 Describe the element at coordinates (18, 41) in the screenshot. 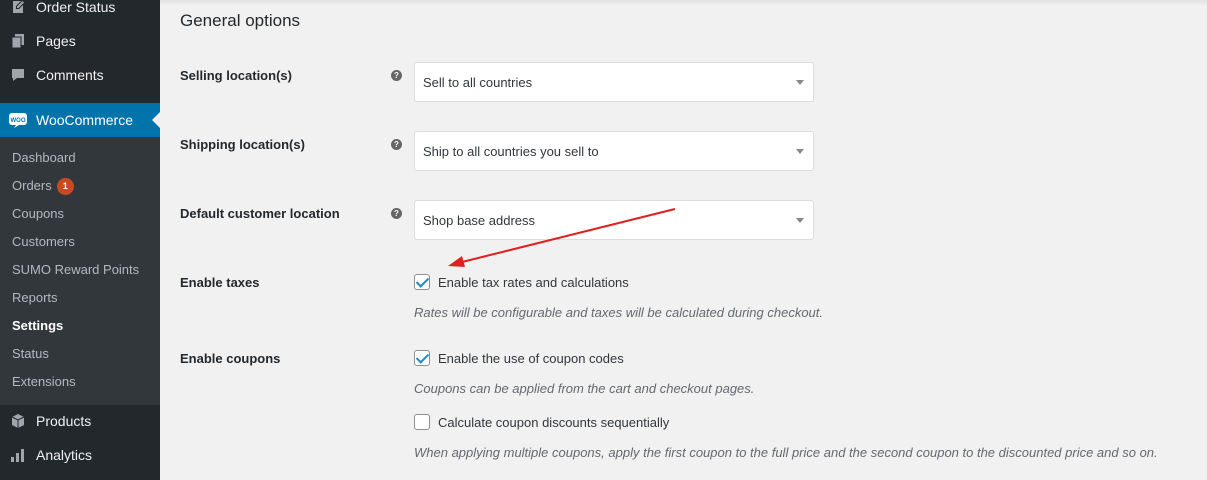

I see `pages-icon` at that location.